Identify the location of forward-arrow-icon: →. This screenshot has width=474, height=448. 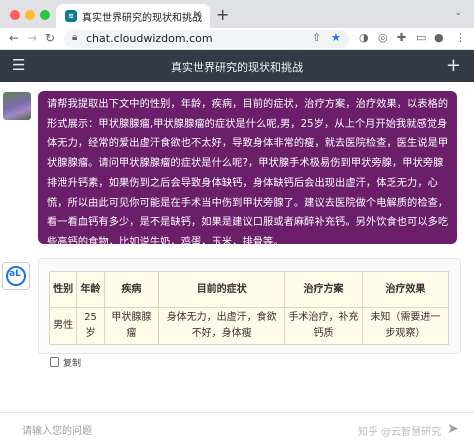
(32, 38).